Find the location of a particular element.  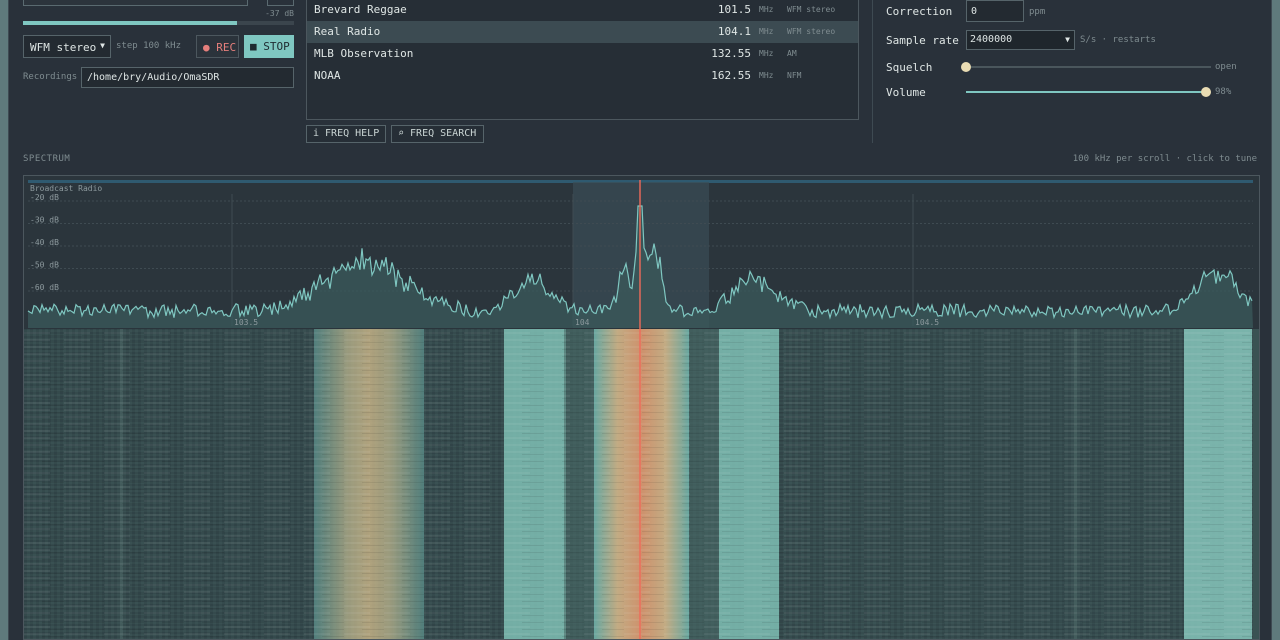

station-name: MLB Observation is located at coordinates (364, 53).